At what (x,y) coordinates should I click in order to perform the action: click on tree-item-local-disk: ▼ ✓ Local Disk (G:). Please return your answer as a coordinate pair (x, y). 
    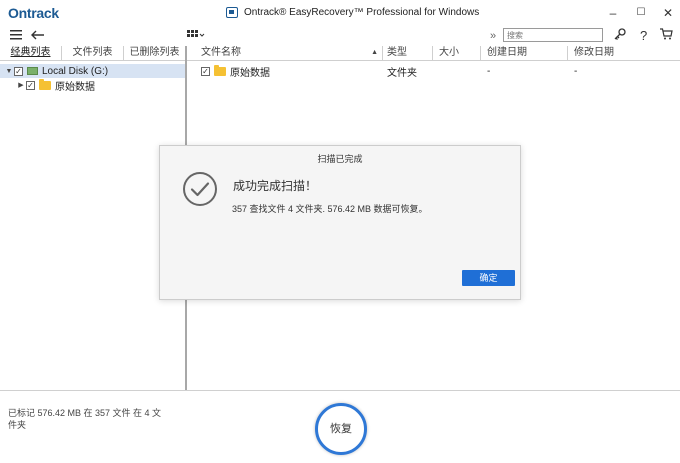
    Looking at the image, I should click on (92, 71).